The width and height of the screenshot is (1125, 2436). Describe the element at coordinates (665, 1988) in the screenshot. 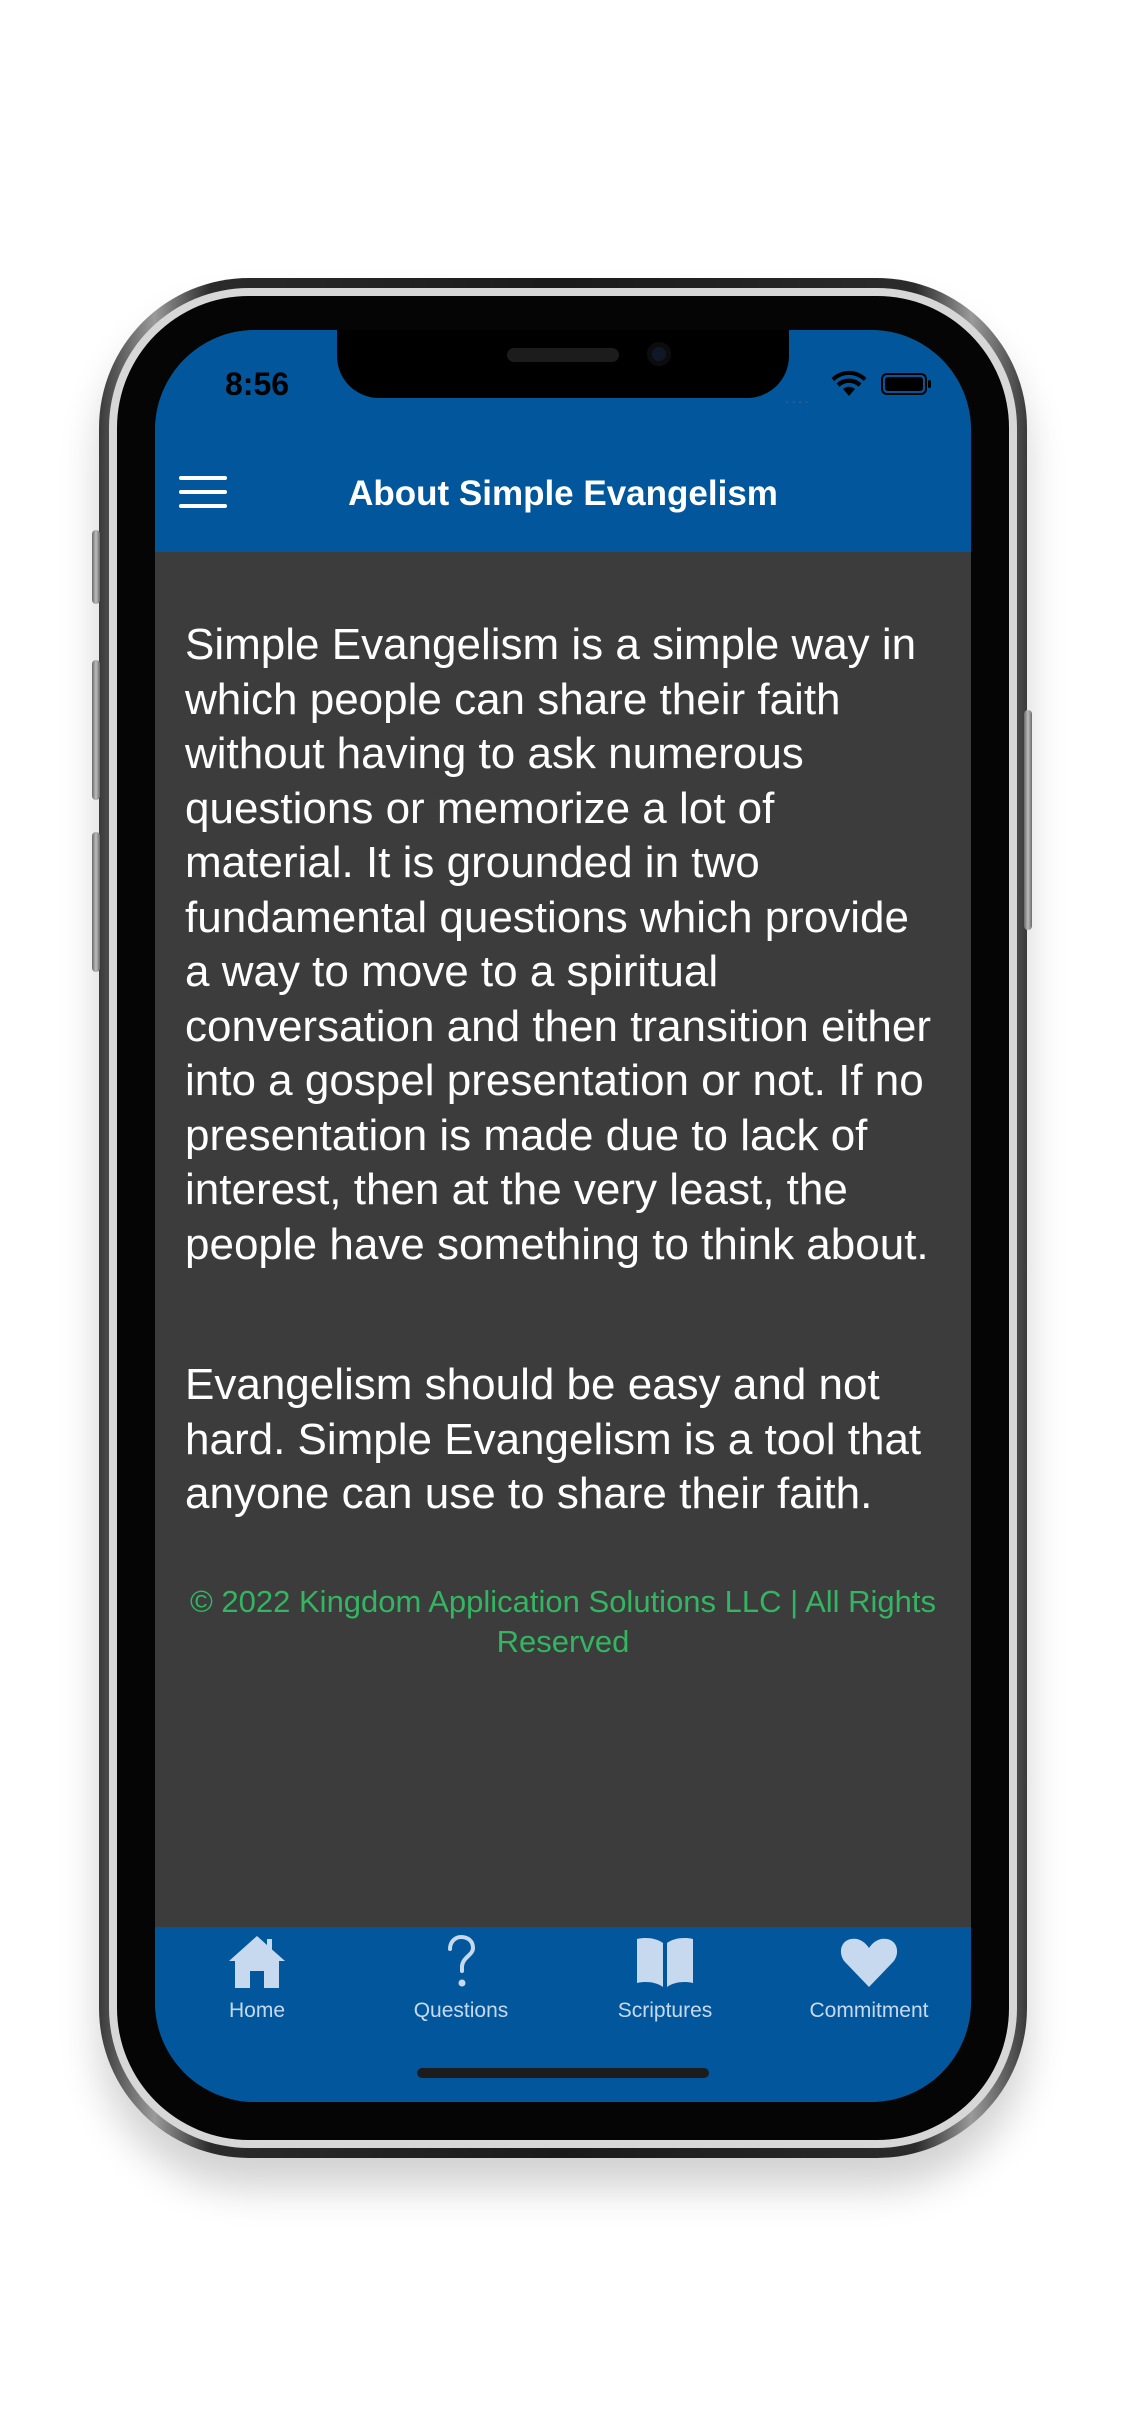

I see `tab-scriptures: Scriptures` at that location.